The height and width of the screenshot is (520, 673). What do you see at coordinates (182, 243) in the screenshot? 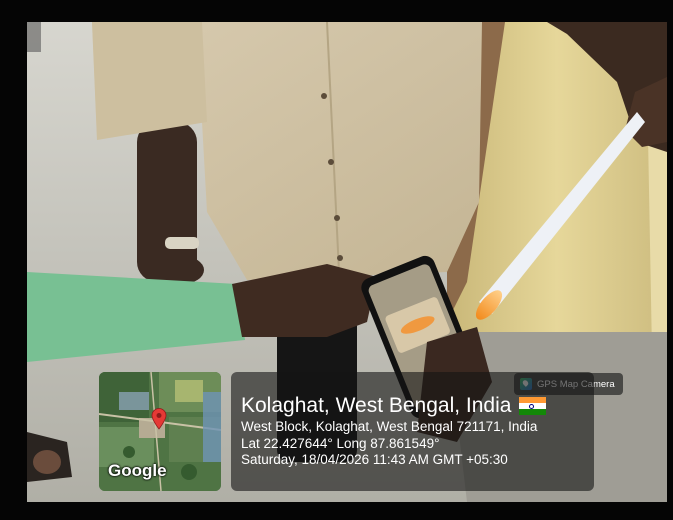
I see `bracelet` at bounding box center [182, 243].